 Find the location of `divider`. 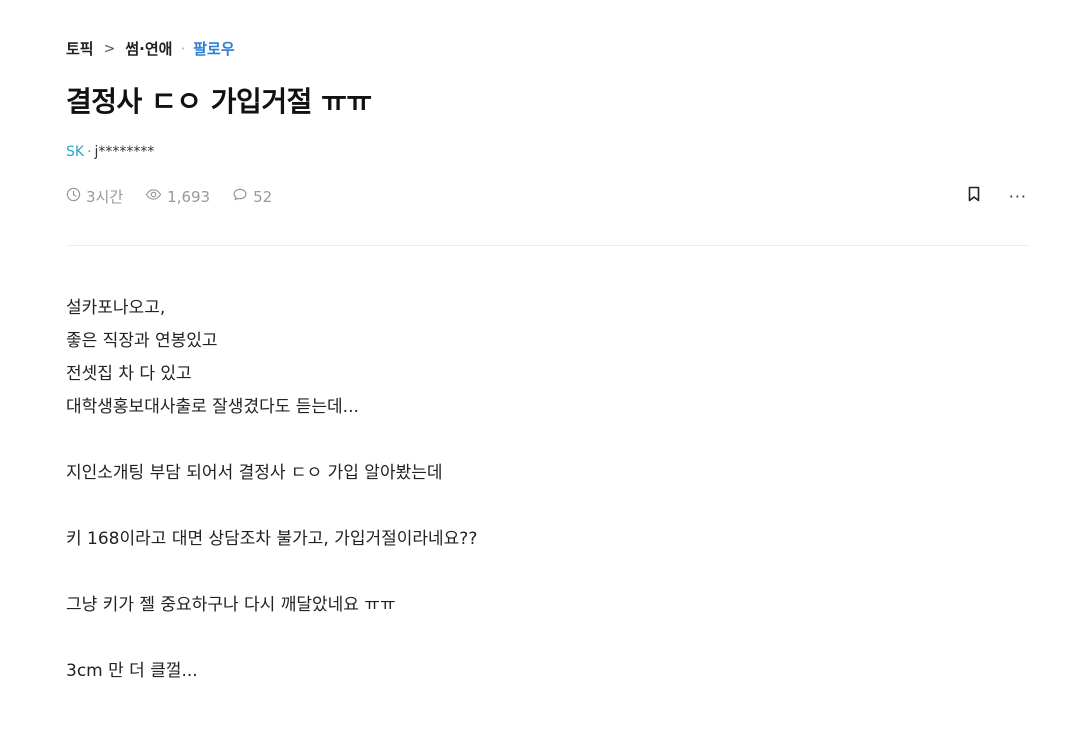

divider is located at coordinates (548, 245).